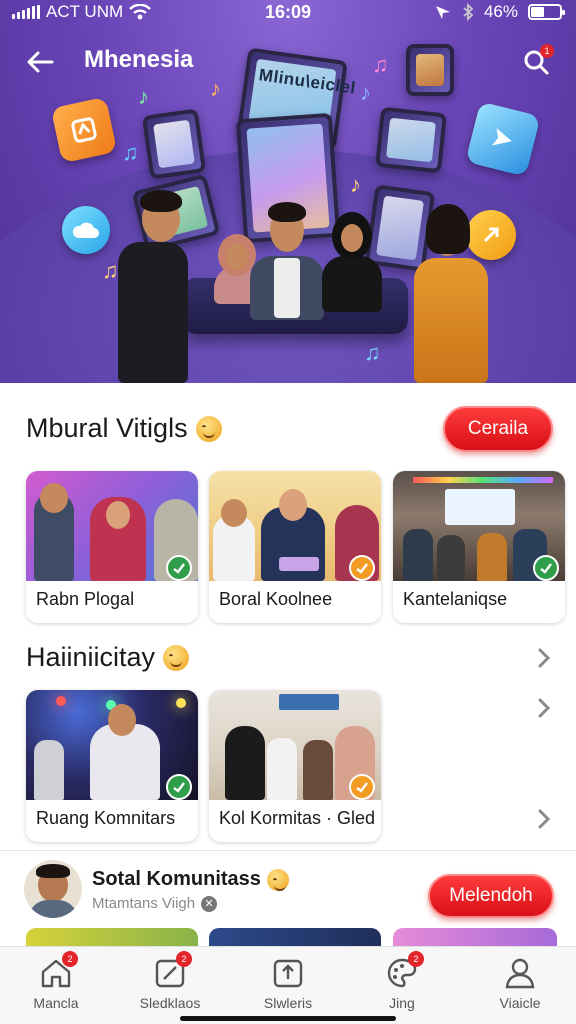 The image size is (576, 1024). Describe the element at coordinates (402, 981) in the screenshot. I see `nav-item-palette: 2 Jing` at that location.